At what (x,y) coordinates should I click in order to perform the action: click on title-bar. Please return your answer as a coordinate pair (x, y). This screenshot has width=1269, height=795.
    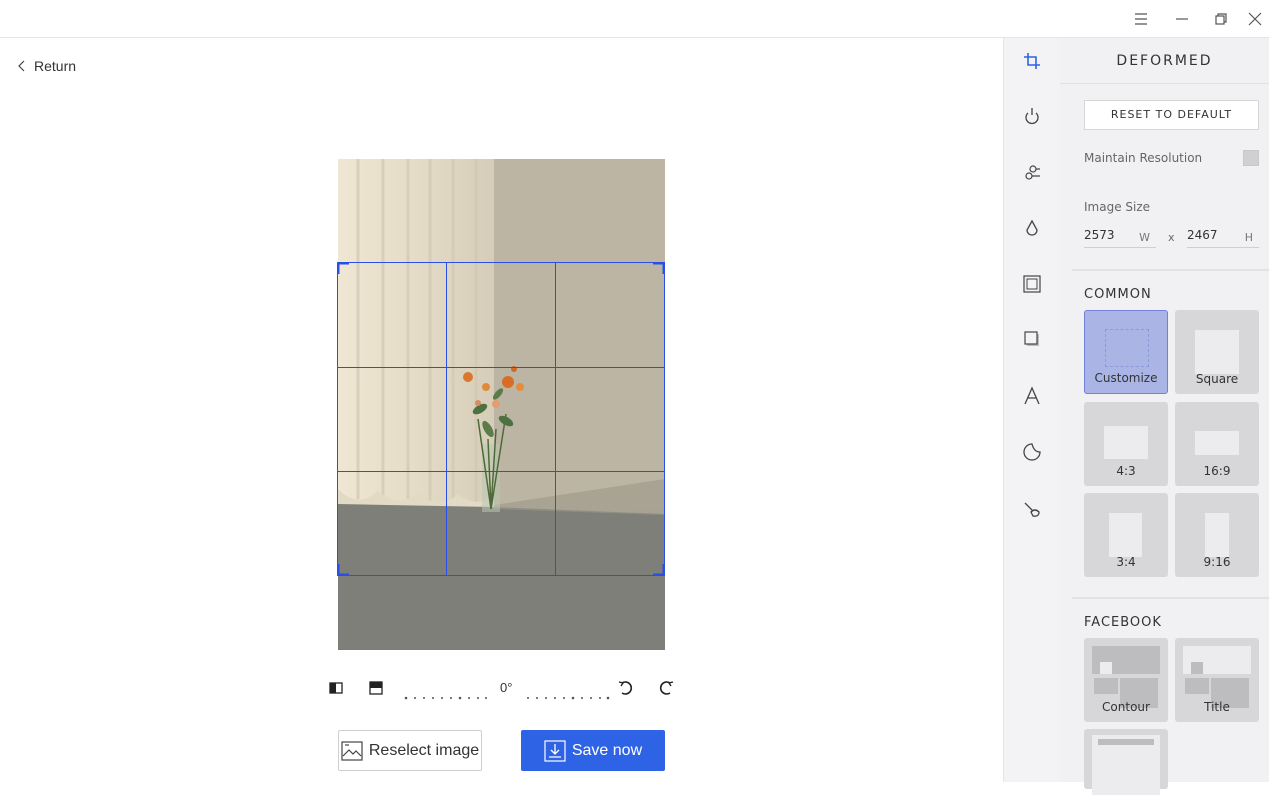
    Looking at the image, I should click on (634, 19).